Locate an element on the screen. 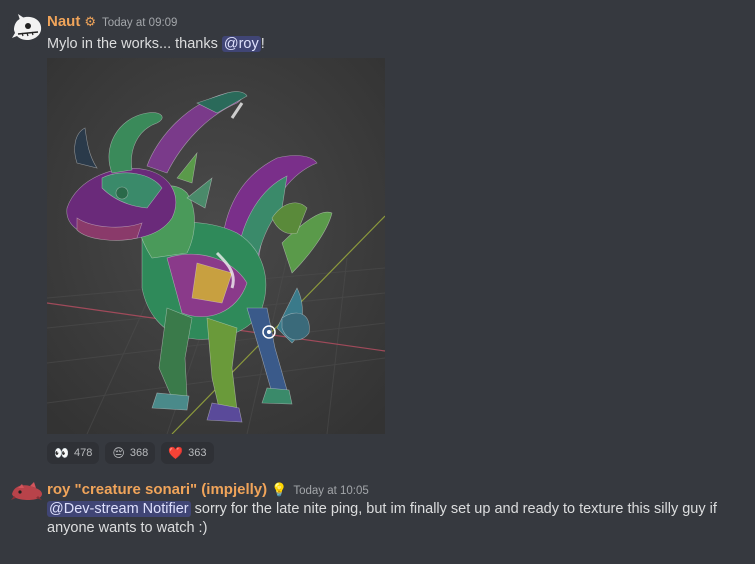  heart-icon: ❤️ is located at coordinates (176, 453).